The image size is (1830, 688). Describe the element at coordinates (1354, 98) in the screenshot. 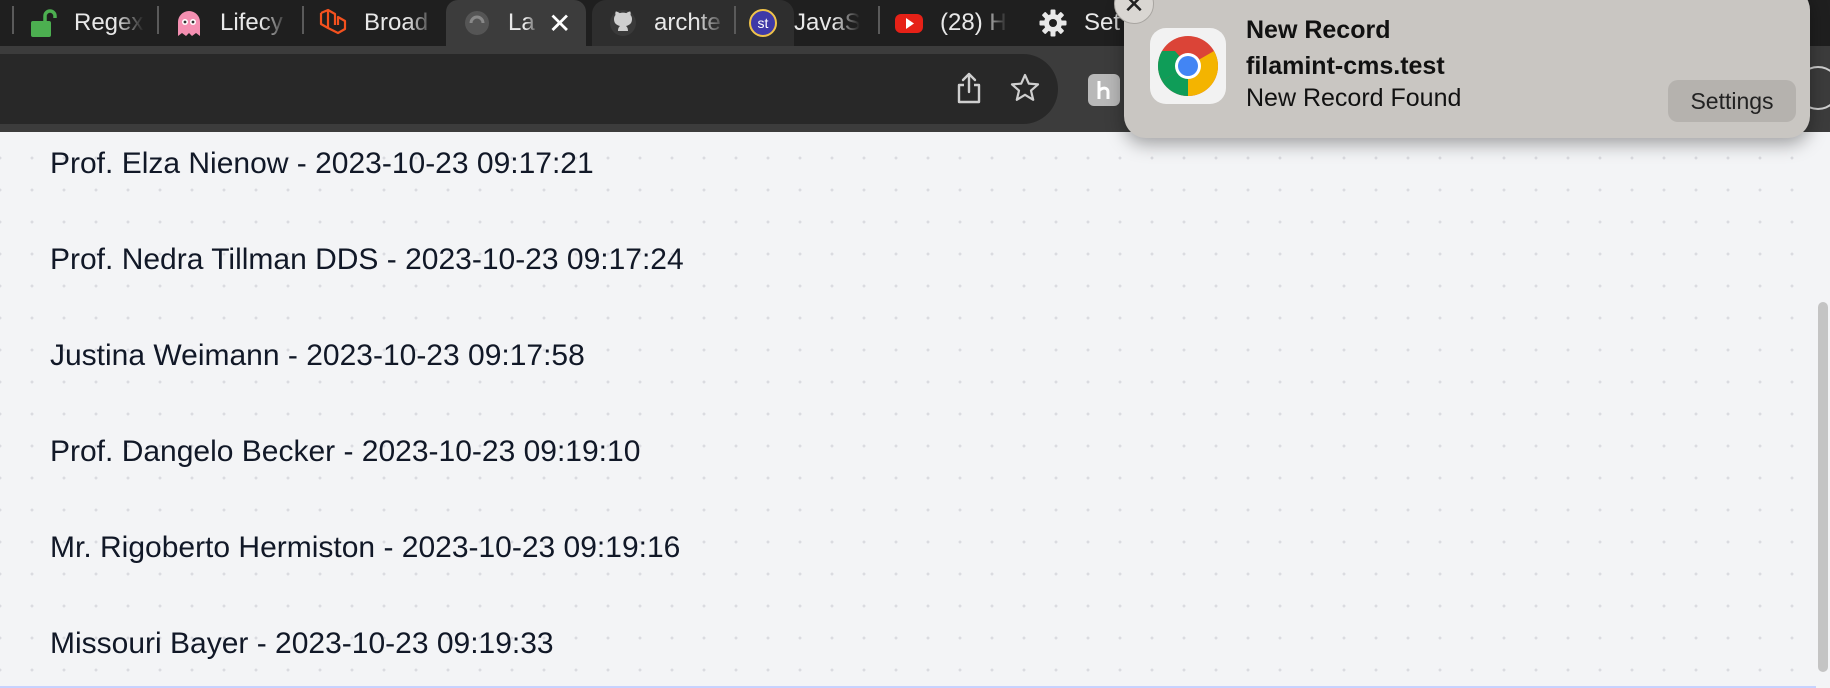

I see `notification-body: New Record Found` at that location.